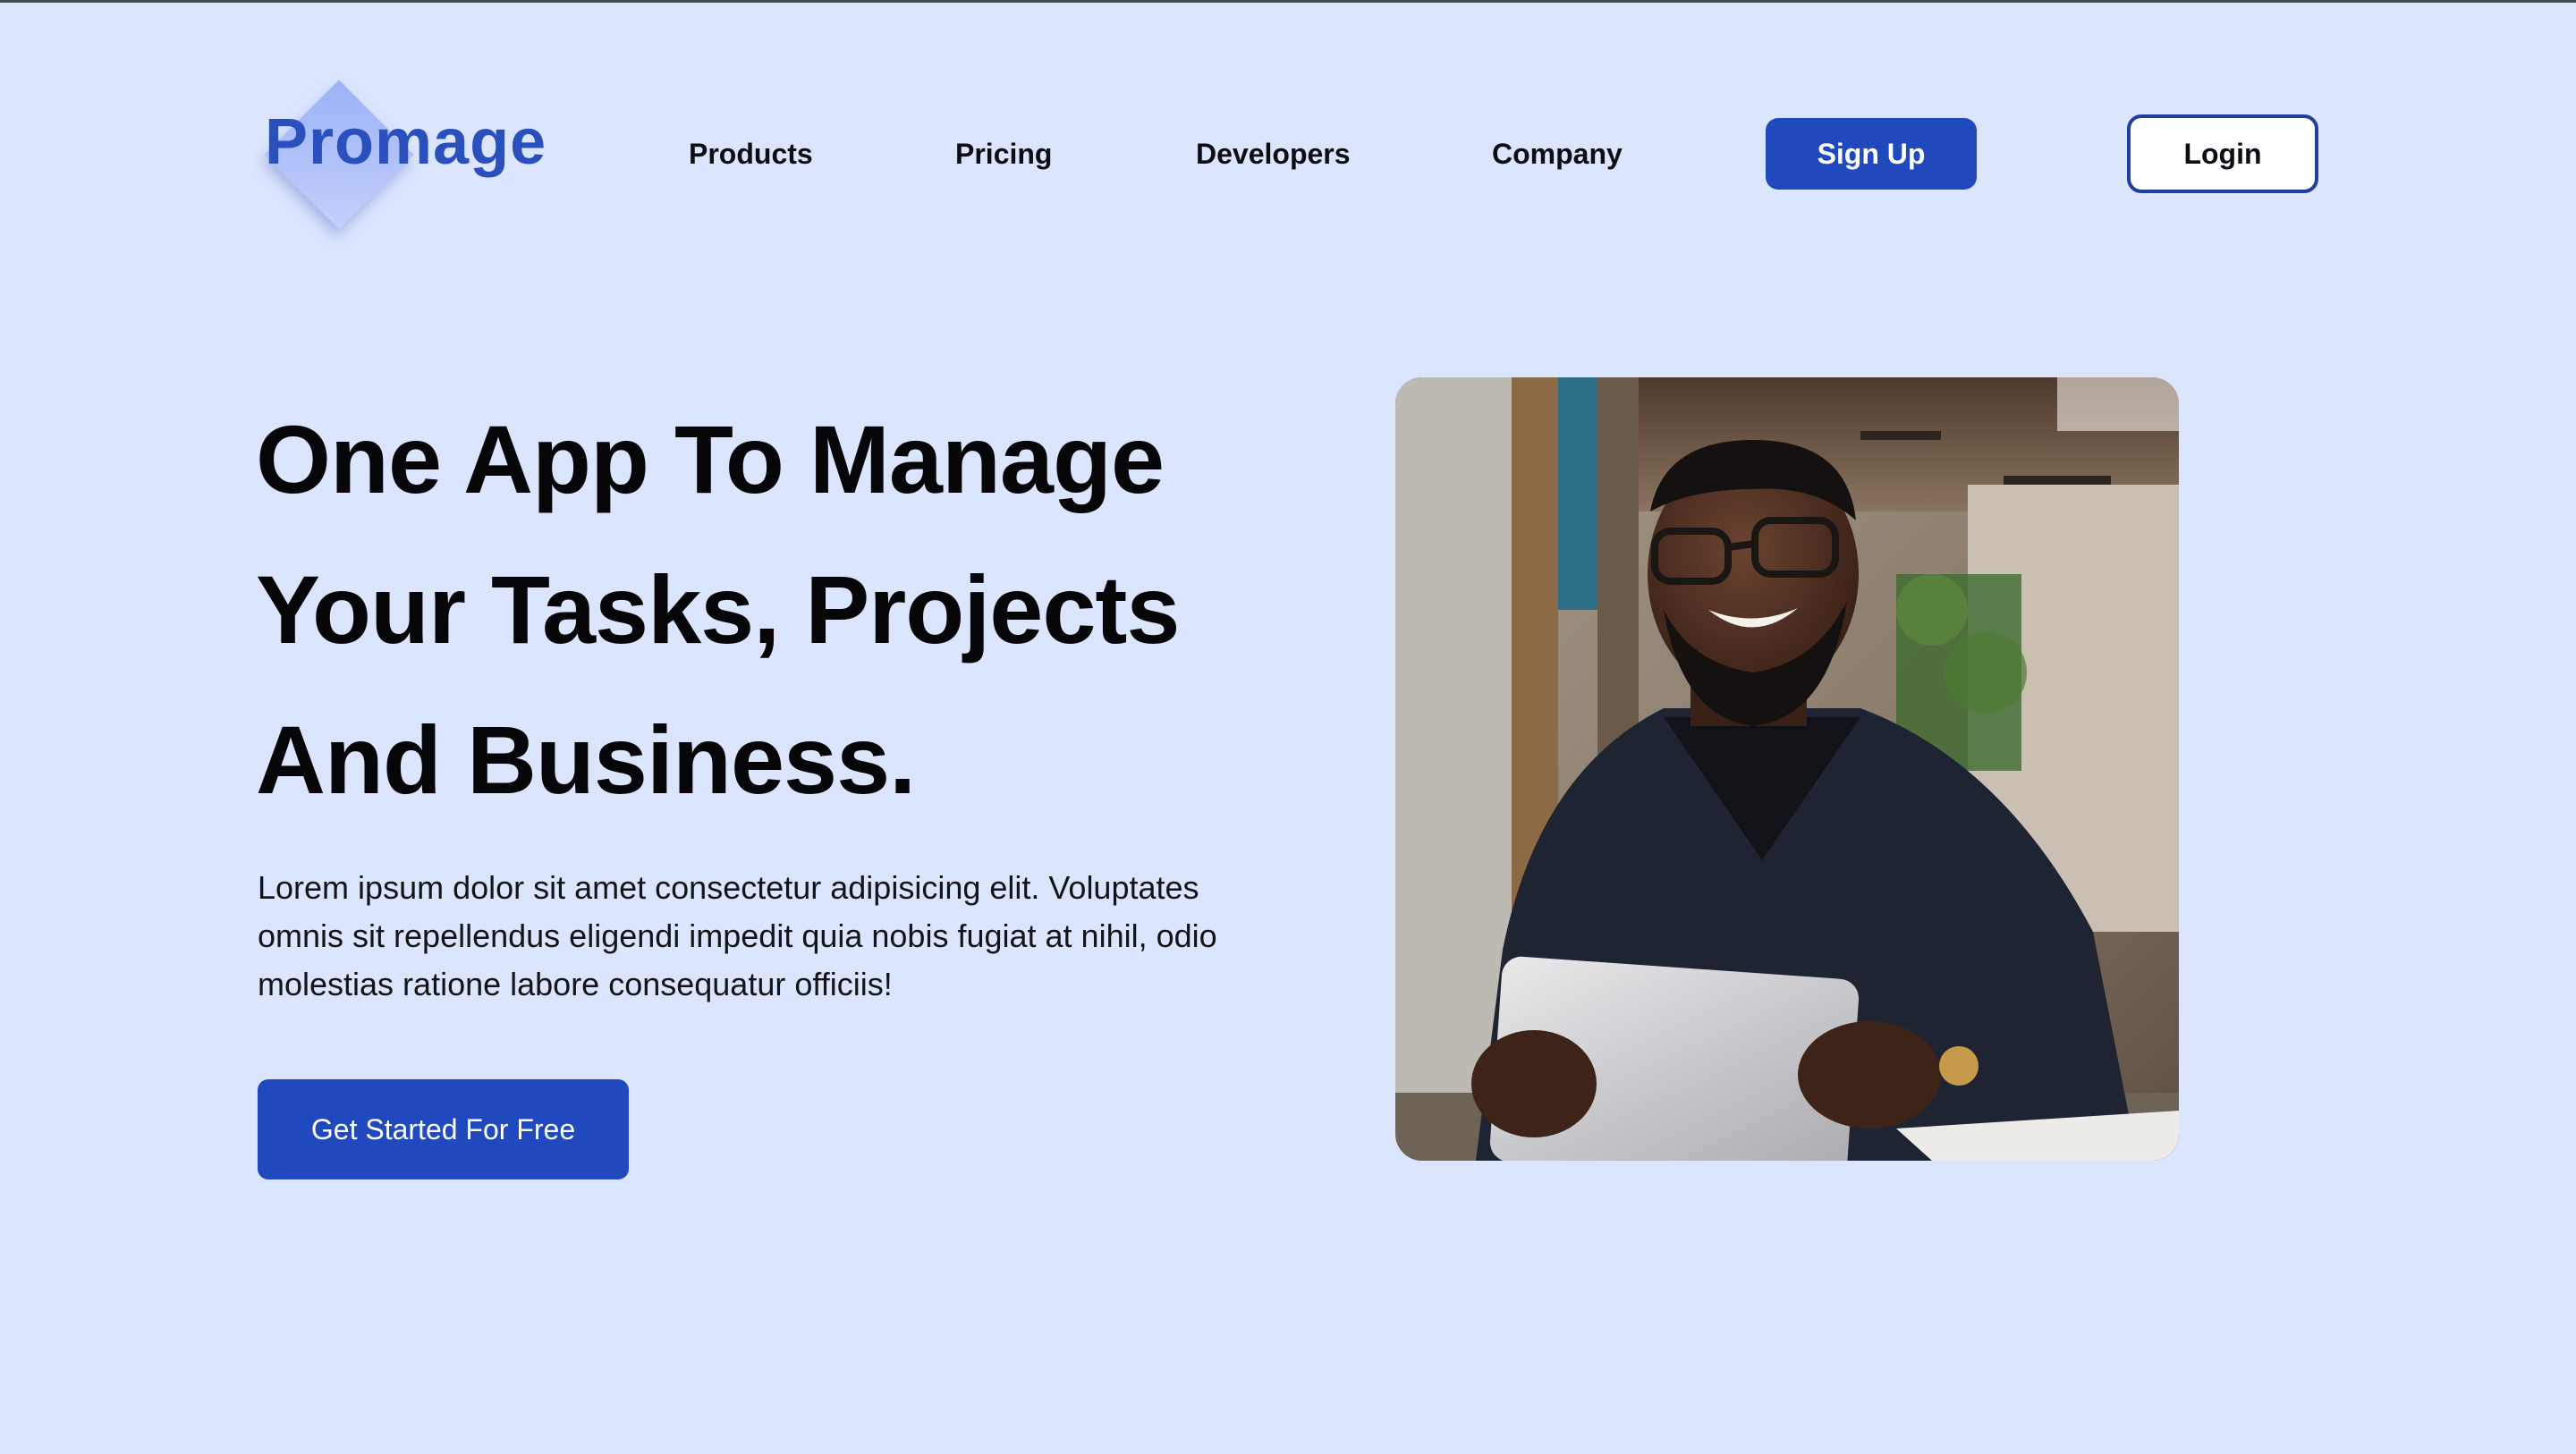 The image size is (2576, 1454). I want to click on brand-name: Promage, so click(406, 142).